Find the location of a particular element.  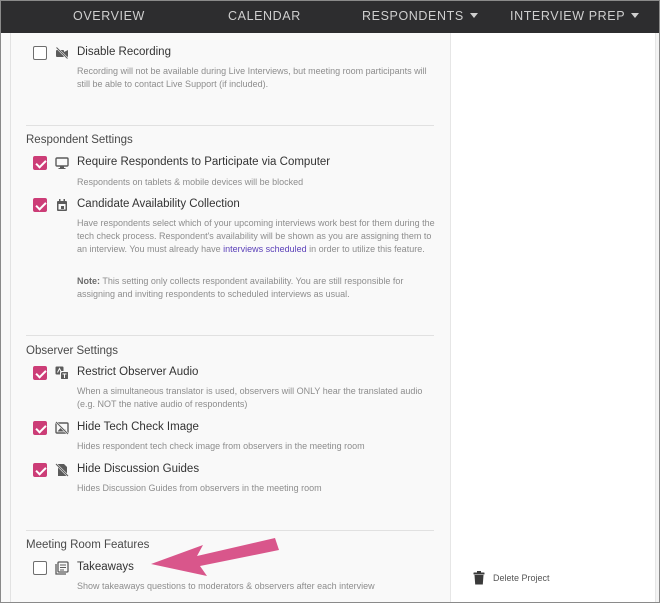

hide-tech-check-checkbox is located at coordinates (40, 428).